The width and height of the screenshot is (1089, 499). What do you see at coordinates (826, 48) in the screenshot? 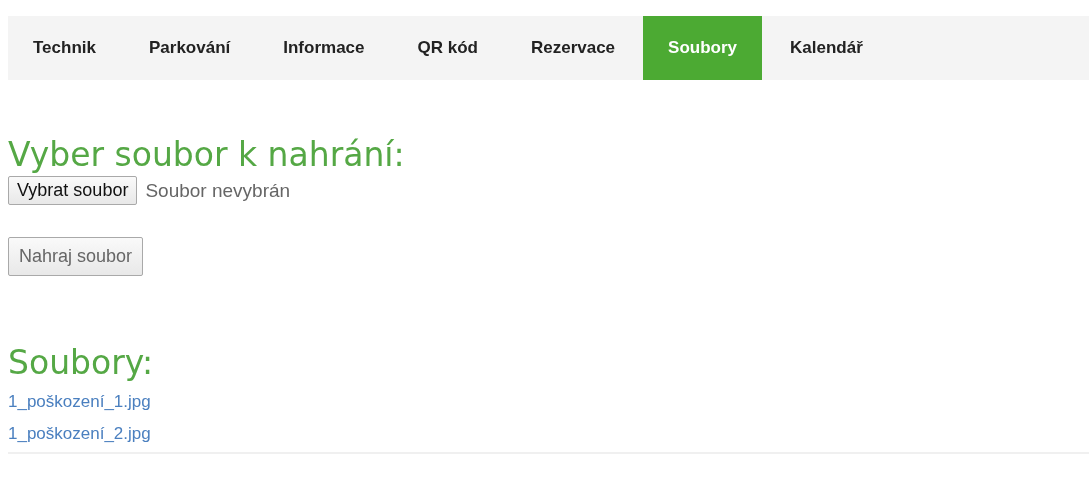
I see `nav-tab: Kalendář` at bounding box center [826, 48].